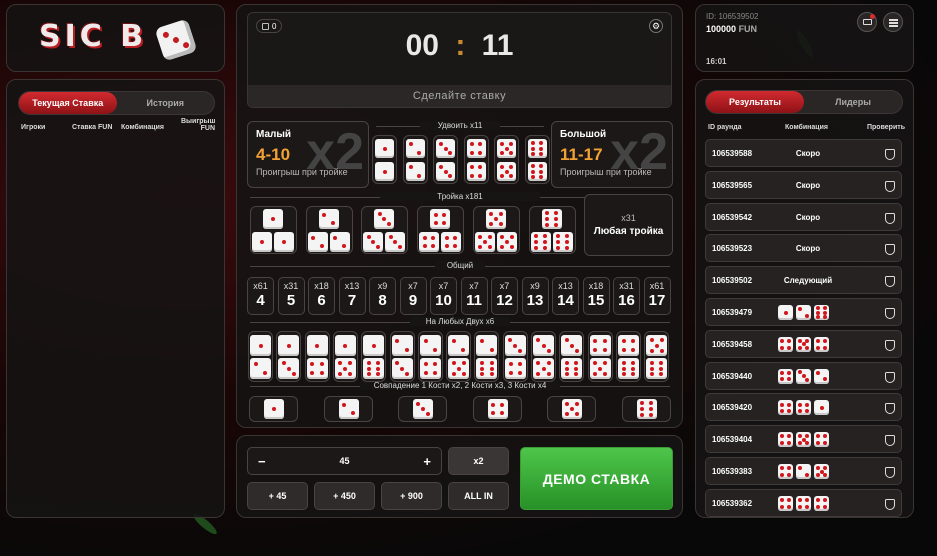 The image size is (937, 556). What do you see at coordinates (443, 296) in the screenshot?
I see `bet-total-10: x7 10` at bounding box center [443, 296].